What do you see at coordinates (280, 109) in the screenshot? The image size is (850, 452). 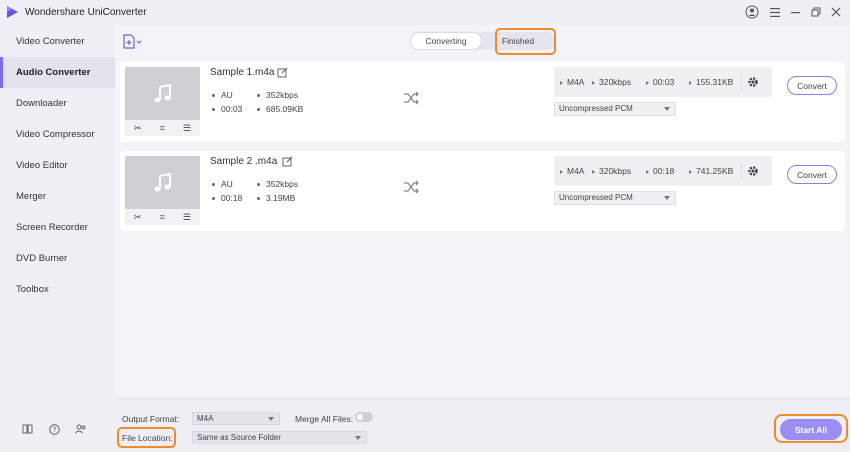 I see `source-size: 685.09KB` at bounding box center [280, 109].